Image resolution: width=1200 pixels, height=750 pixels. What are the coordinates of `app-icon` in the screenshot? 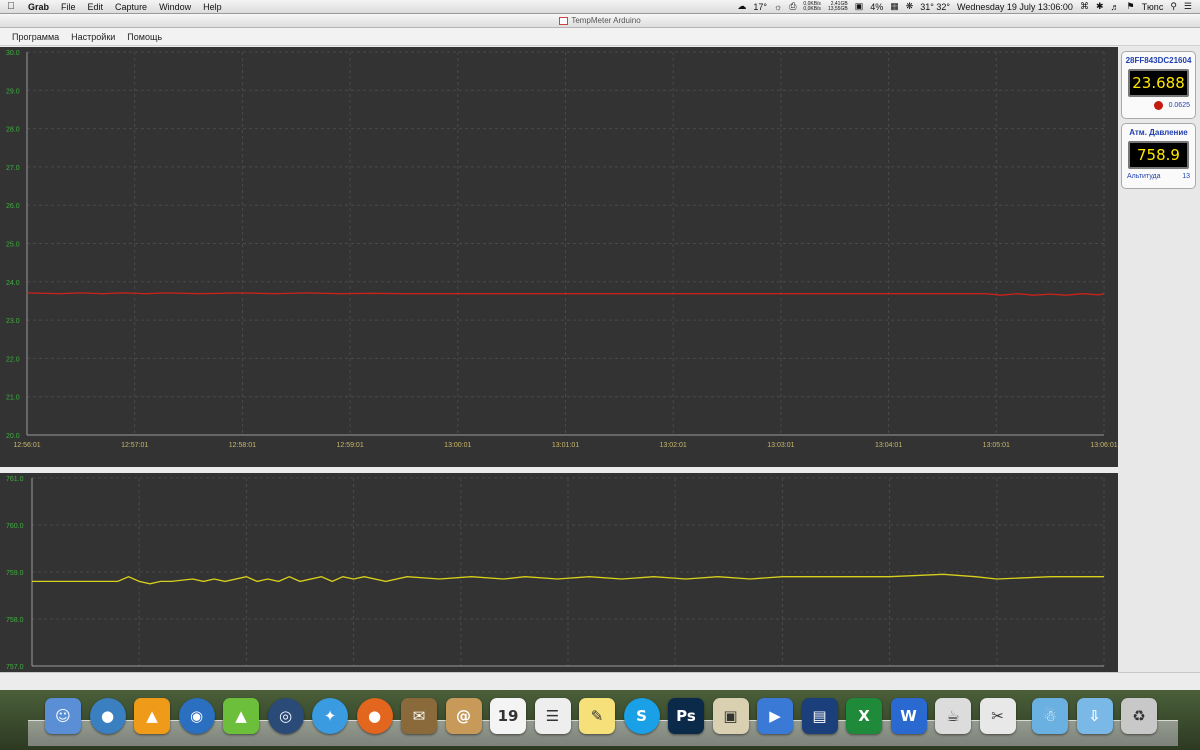 It's located at (564, 20).